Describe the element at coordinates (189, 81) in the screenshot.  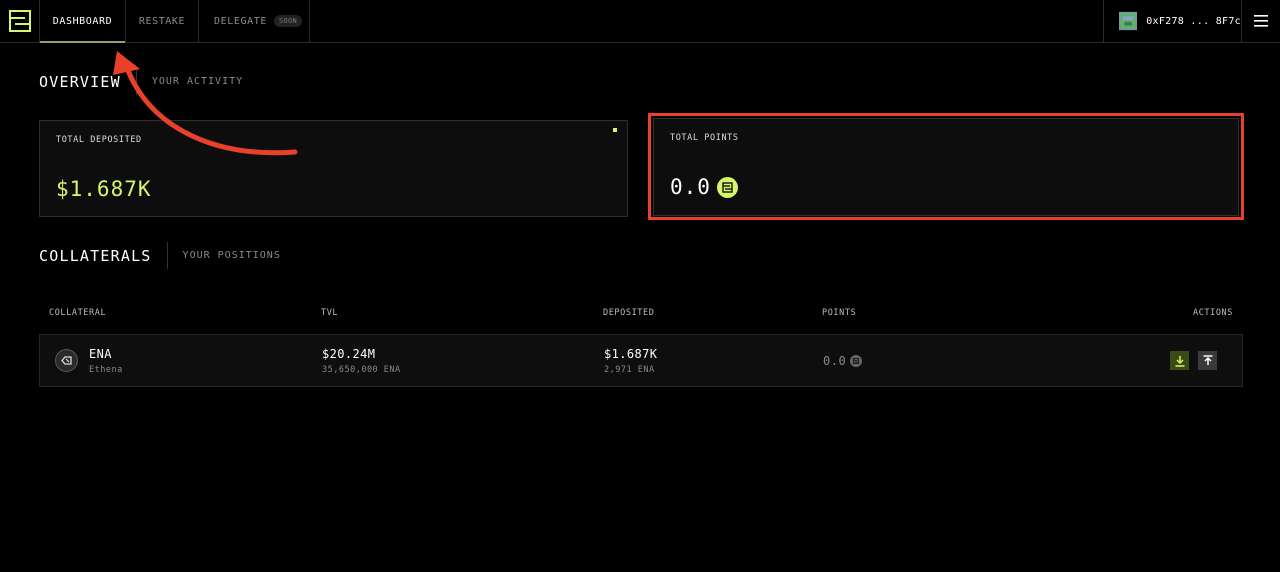
I see `overview-subtitle: YOUR ACTIVITY` at that location.